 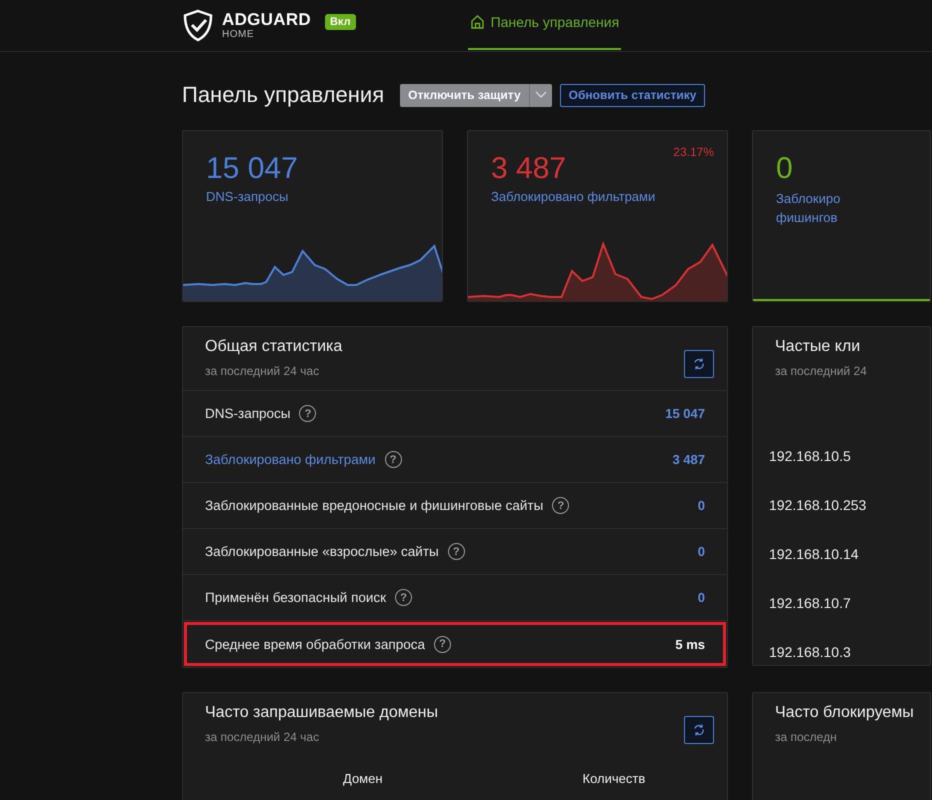 I want to click on card-subtitle: за последн, so click(x=806, y=737).